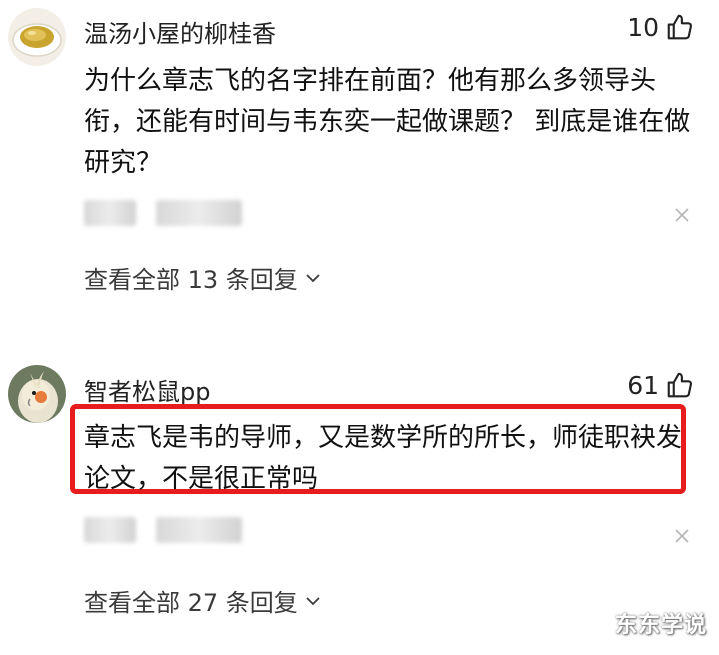 The image size is (719, 655). Describe the element at coordinates (313, 600) in the screenshot. I see `chevron-down-icon` at that location.